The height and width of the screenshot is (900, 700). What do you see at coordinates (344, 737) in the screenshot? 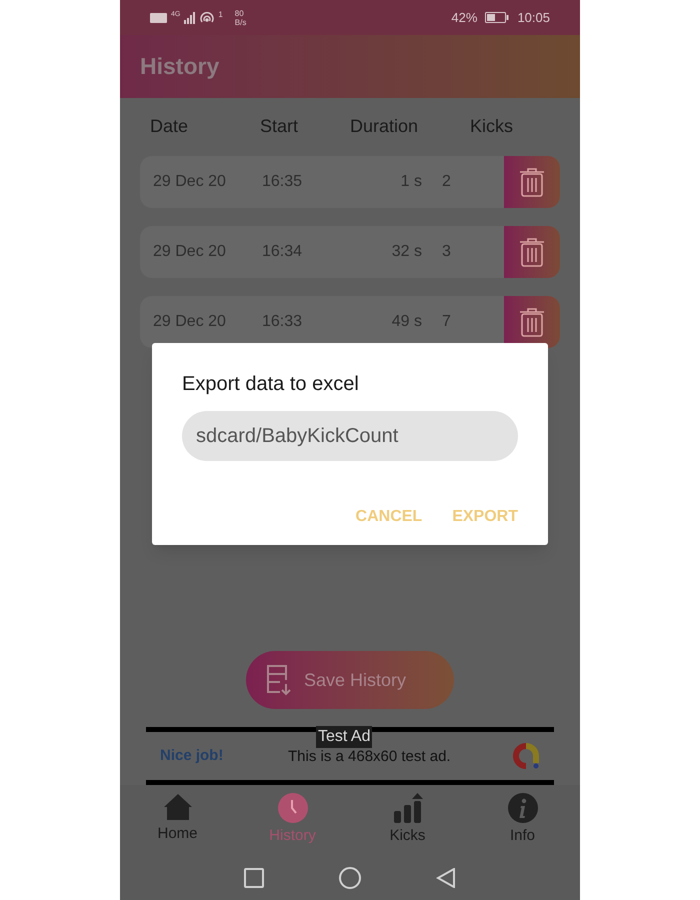
I see `ad-badge: Test Ad` at bounding box center [344, 737].